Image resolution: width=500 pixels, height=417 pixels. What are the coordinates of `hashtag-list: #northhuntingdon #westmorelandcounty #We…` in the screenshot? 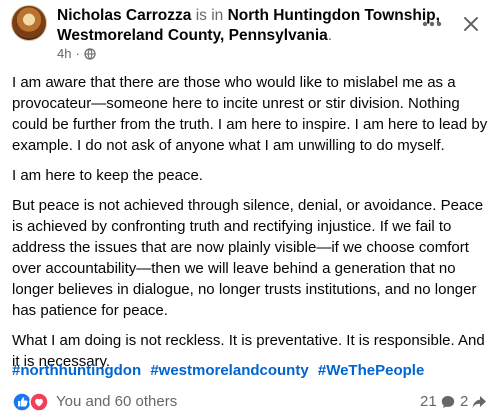 It's located at (220, 371).